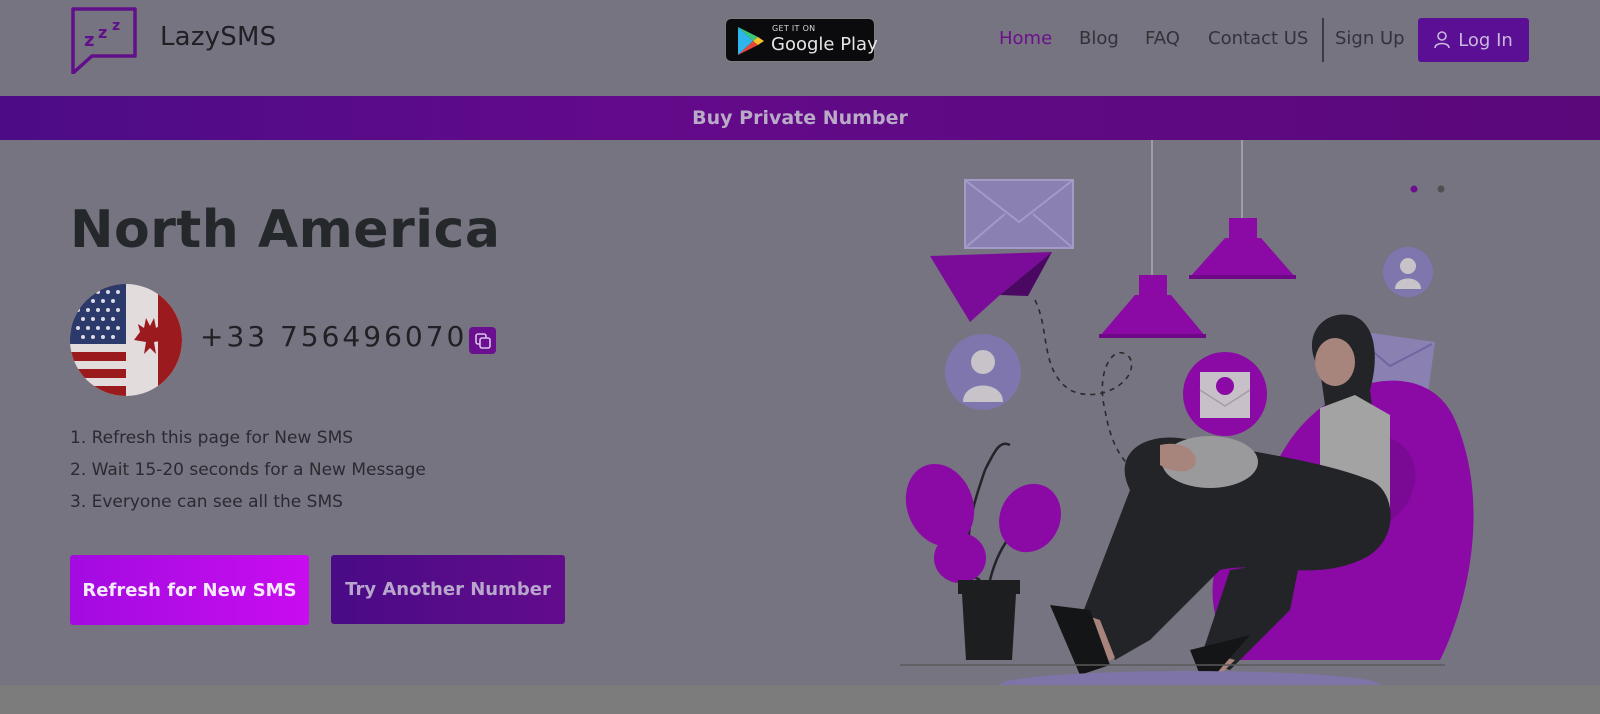  I want to click on mail-notification-icon, so click(1225, 394).